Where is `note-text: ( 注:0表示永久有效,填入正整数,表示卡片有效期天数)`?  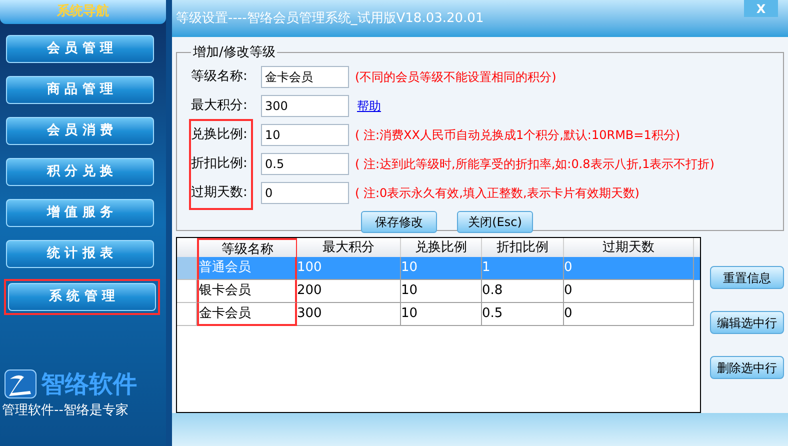
note-text: ( 注:0表示永久有效,填入正整数,表示卡片有效期天数) is located at coordinates (497, 193).